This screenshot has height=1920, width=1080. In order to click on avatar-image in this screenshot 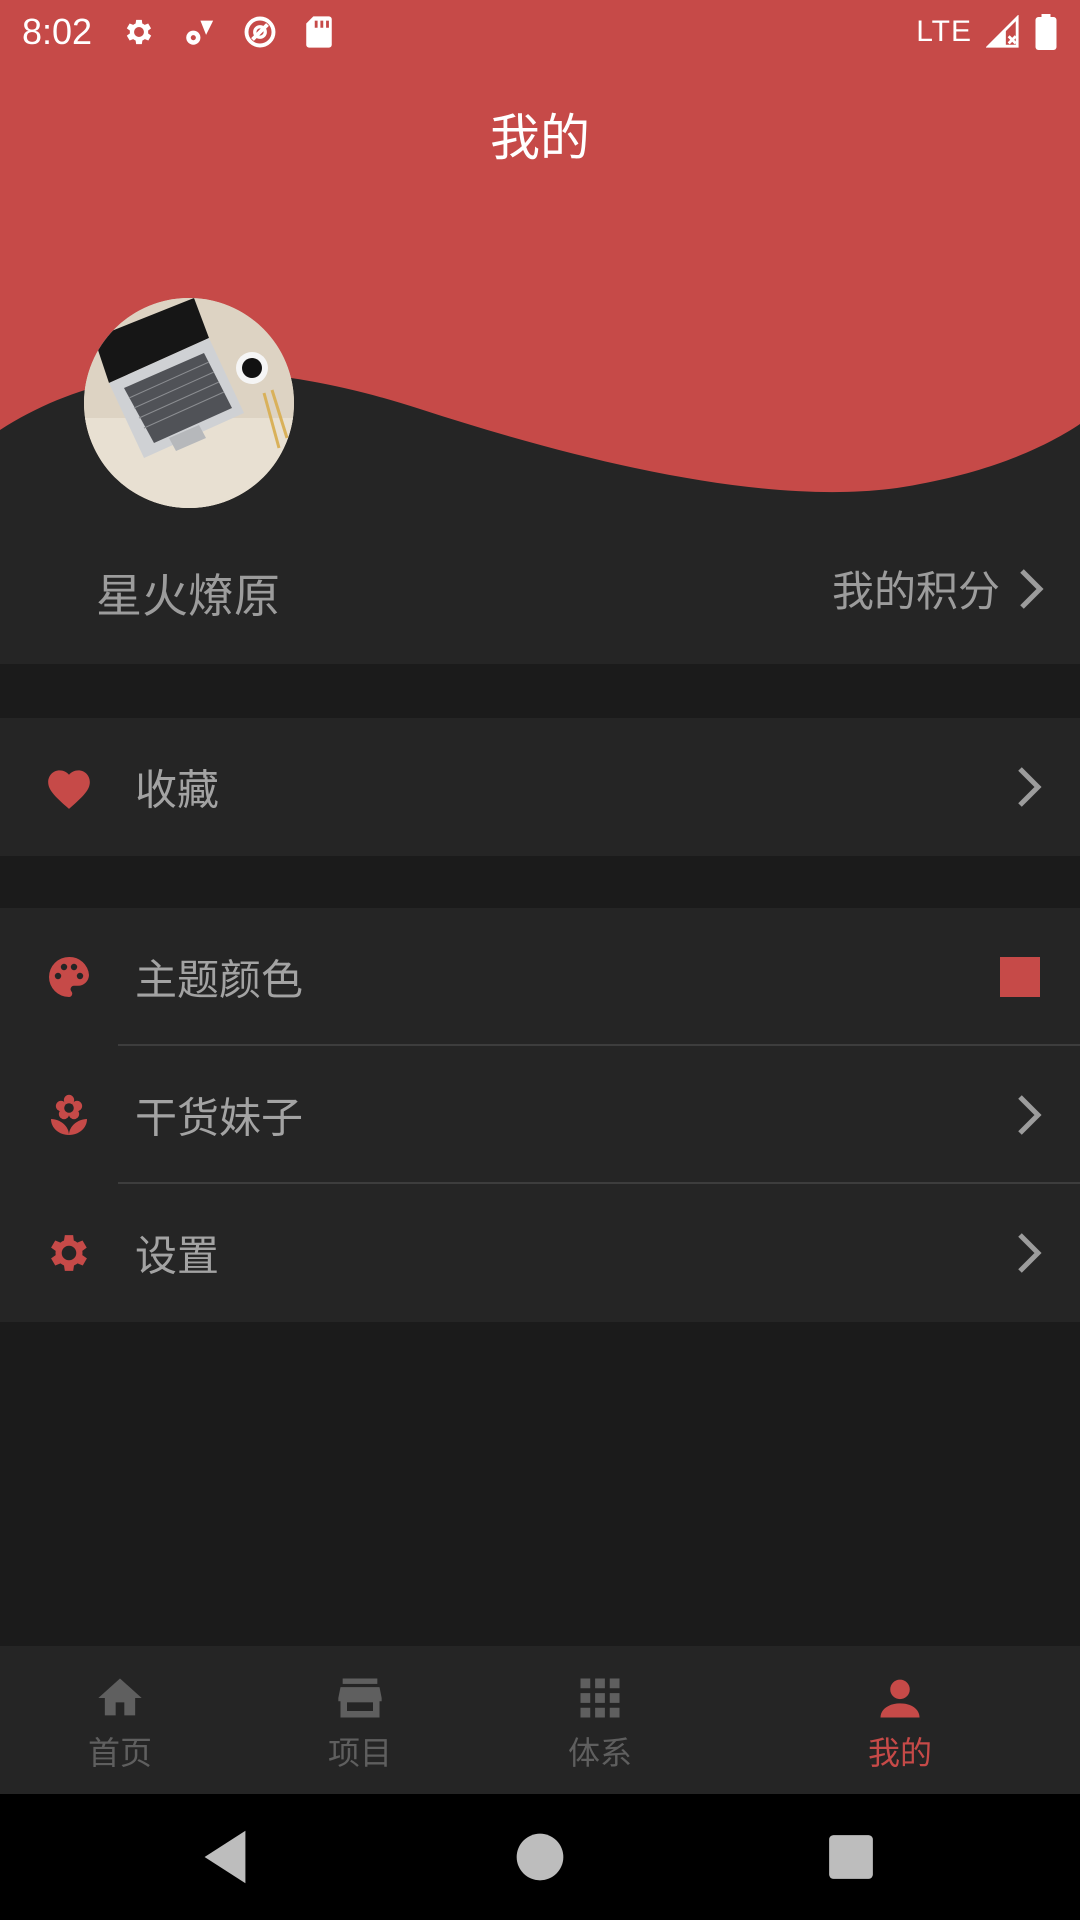, I will do `click(189, 403)`.